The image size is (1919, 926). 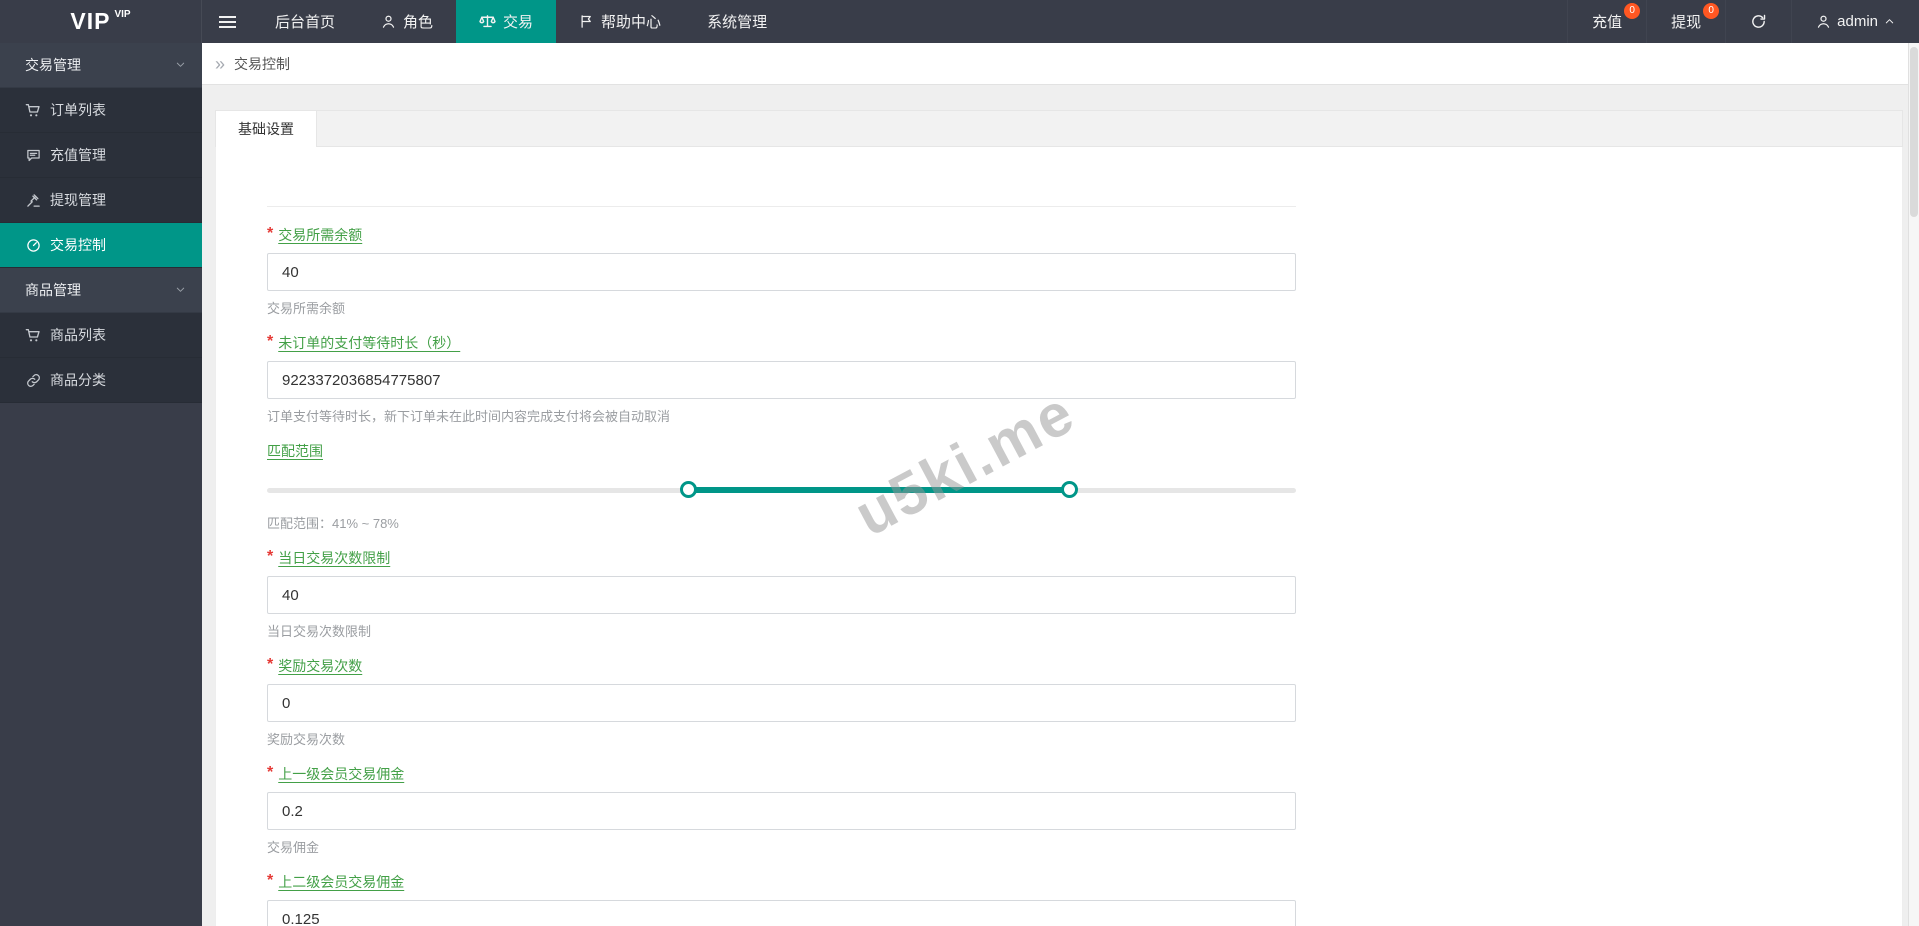 What do you see at coordinates (78, 110) in the screenshot?
I see `sidebar-item-label: 订单列表` at bounding box center [78, 110].